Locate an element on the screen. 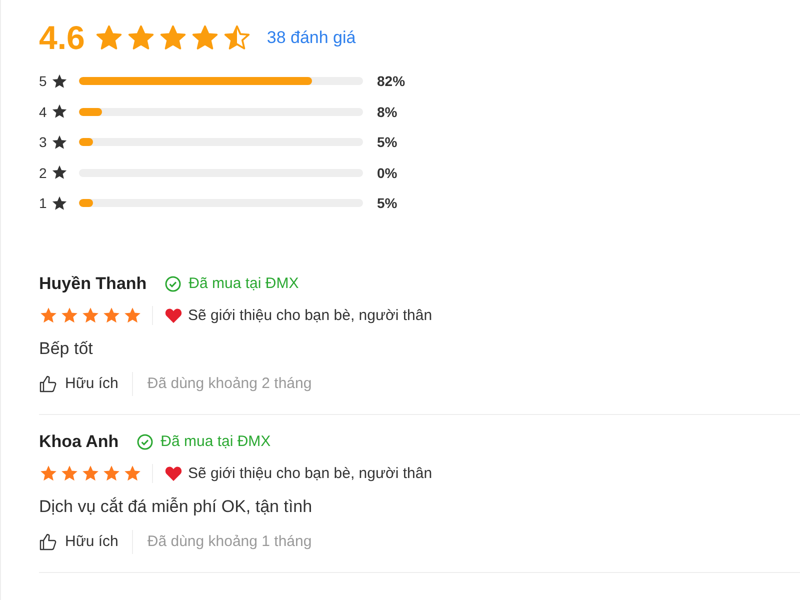  star-level: 4 is located at coordinates (43, 112).